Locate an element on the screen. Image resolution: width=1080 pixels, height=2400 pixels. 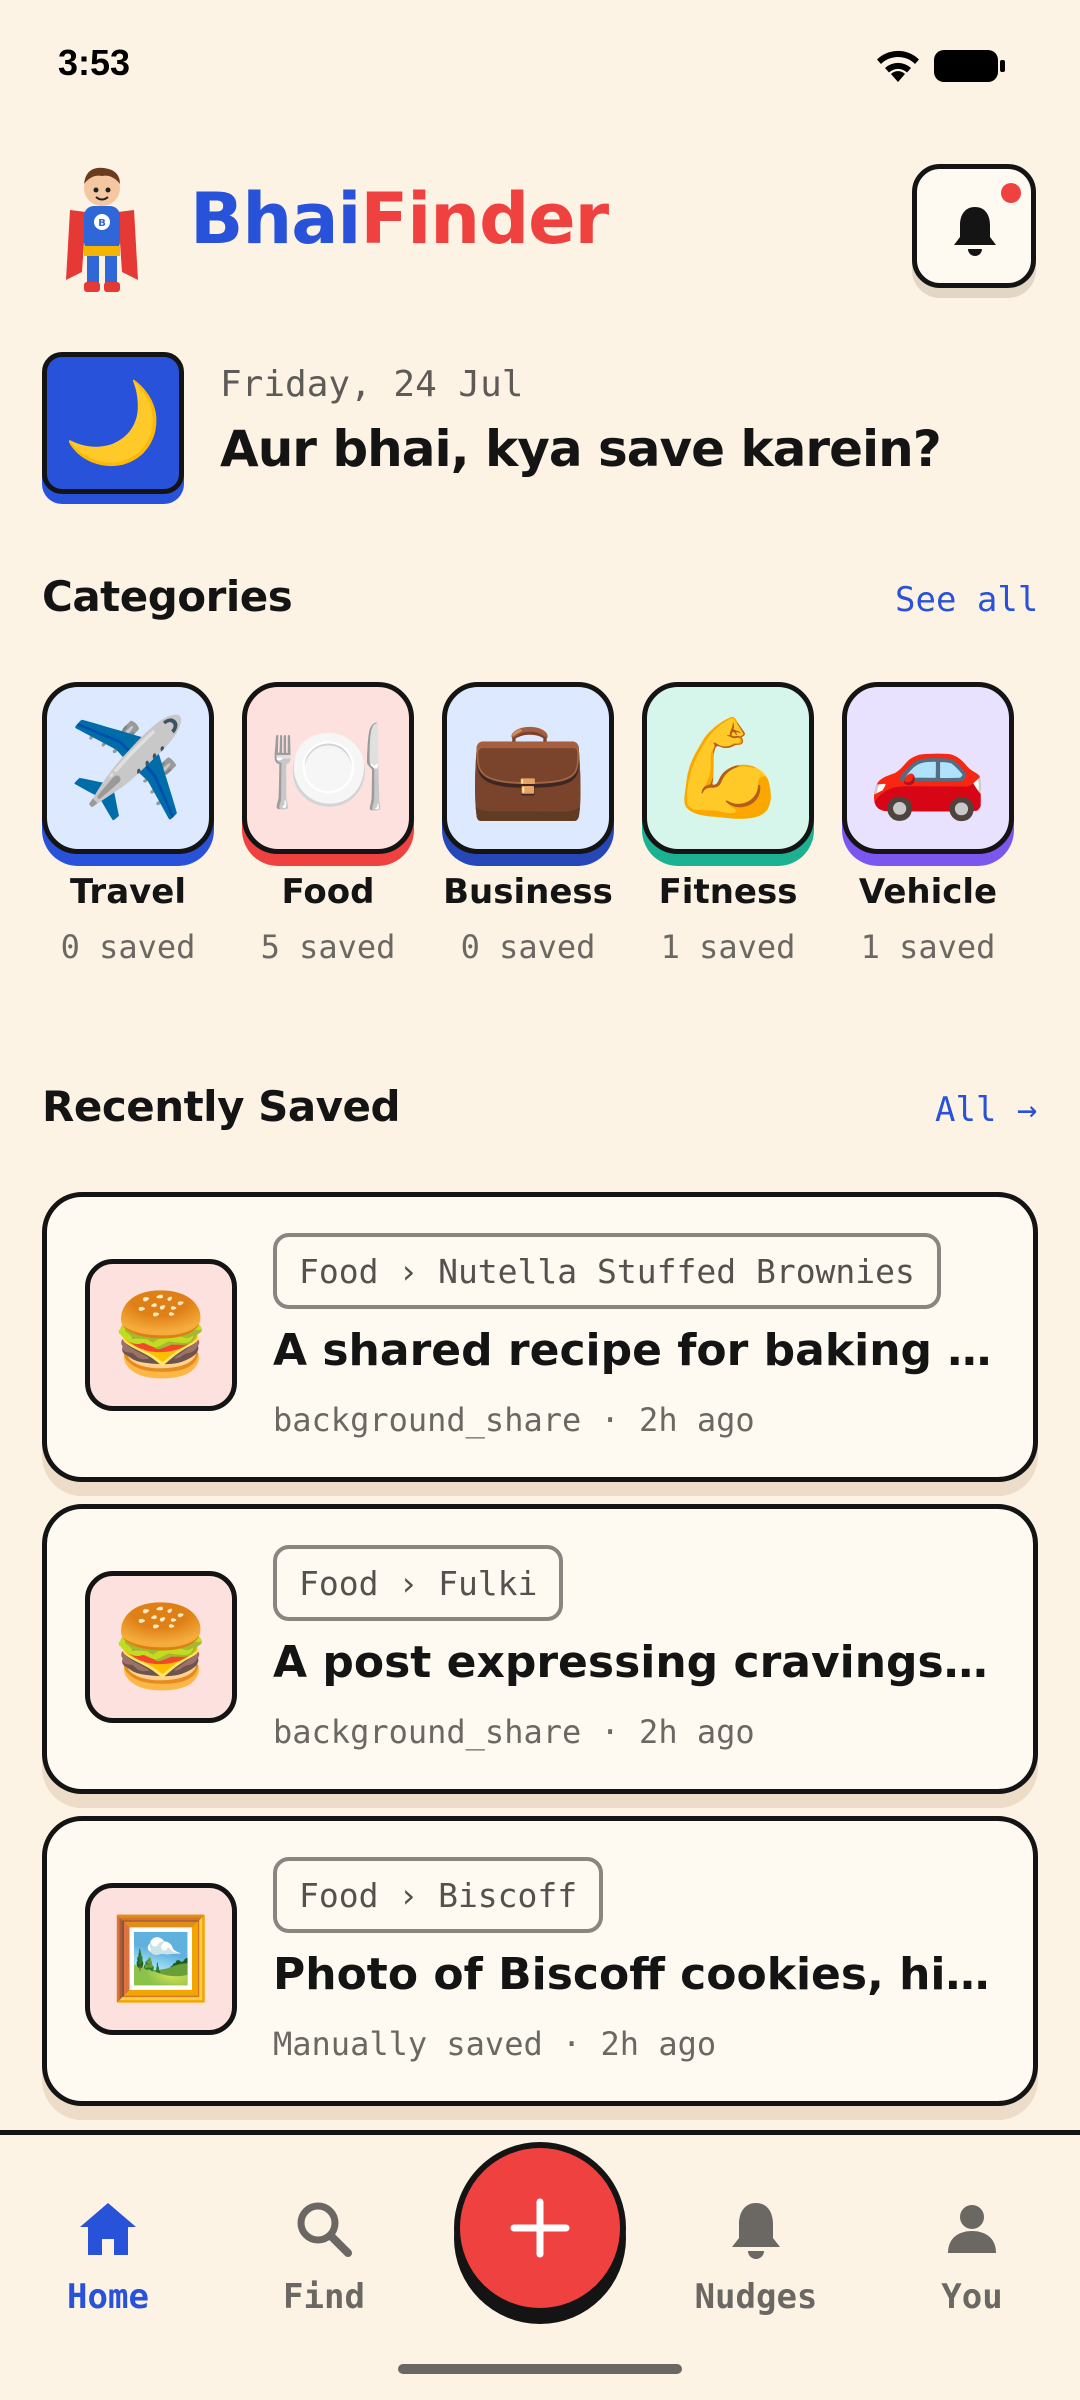
category-label: Business is located at coordinates (528, 892).